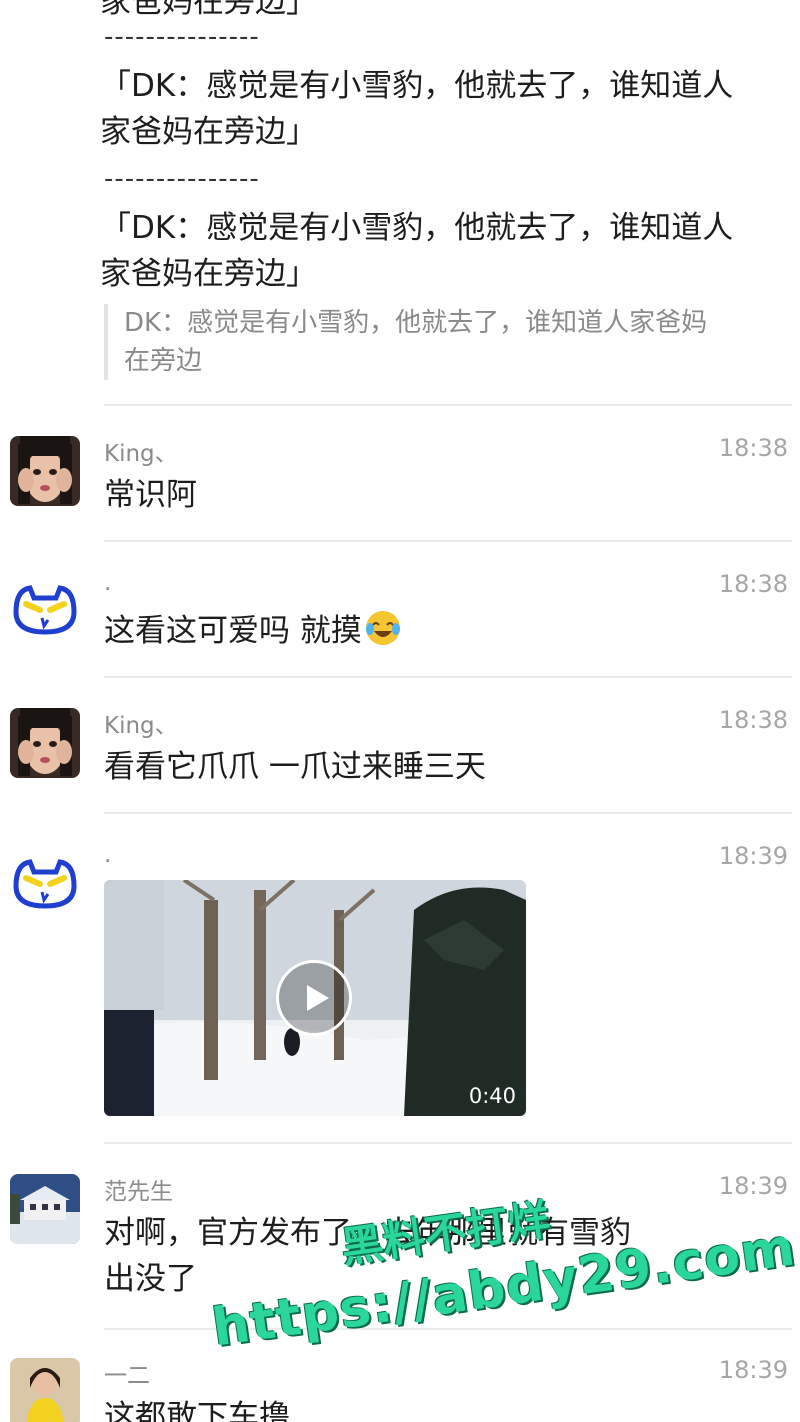  I want to click on winter-house-avatar, so click(45, 1209).